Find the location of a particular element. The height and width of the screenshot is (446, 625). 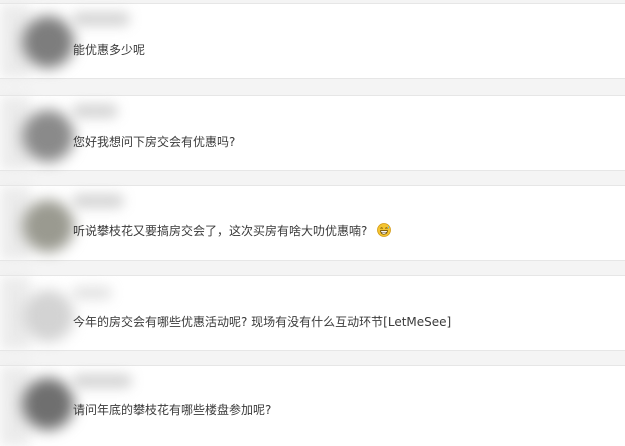

comment-text: 今年的房交会有哪些优惠活动呢? 现场有没有什么互动环节[LetMeSee] is located at coordinates (262, 322).